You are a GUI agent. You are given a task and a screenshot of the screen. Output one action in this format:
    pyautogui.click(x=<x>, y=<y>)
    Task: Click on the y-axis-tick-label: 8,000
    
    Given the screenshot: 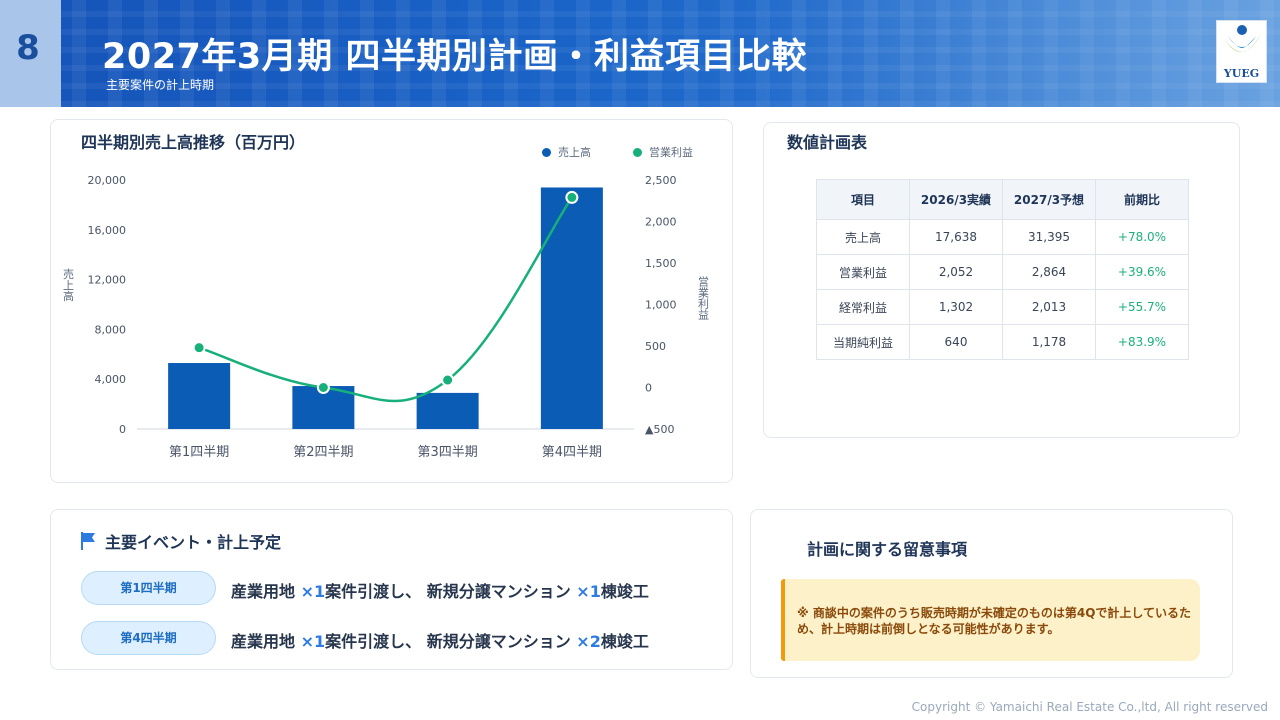 What is the action you would take?
    pyautogui.click(x=111, y=329)
    